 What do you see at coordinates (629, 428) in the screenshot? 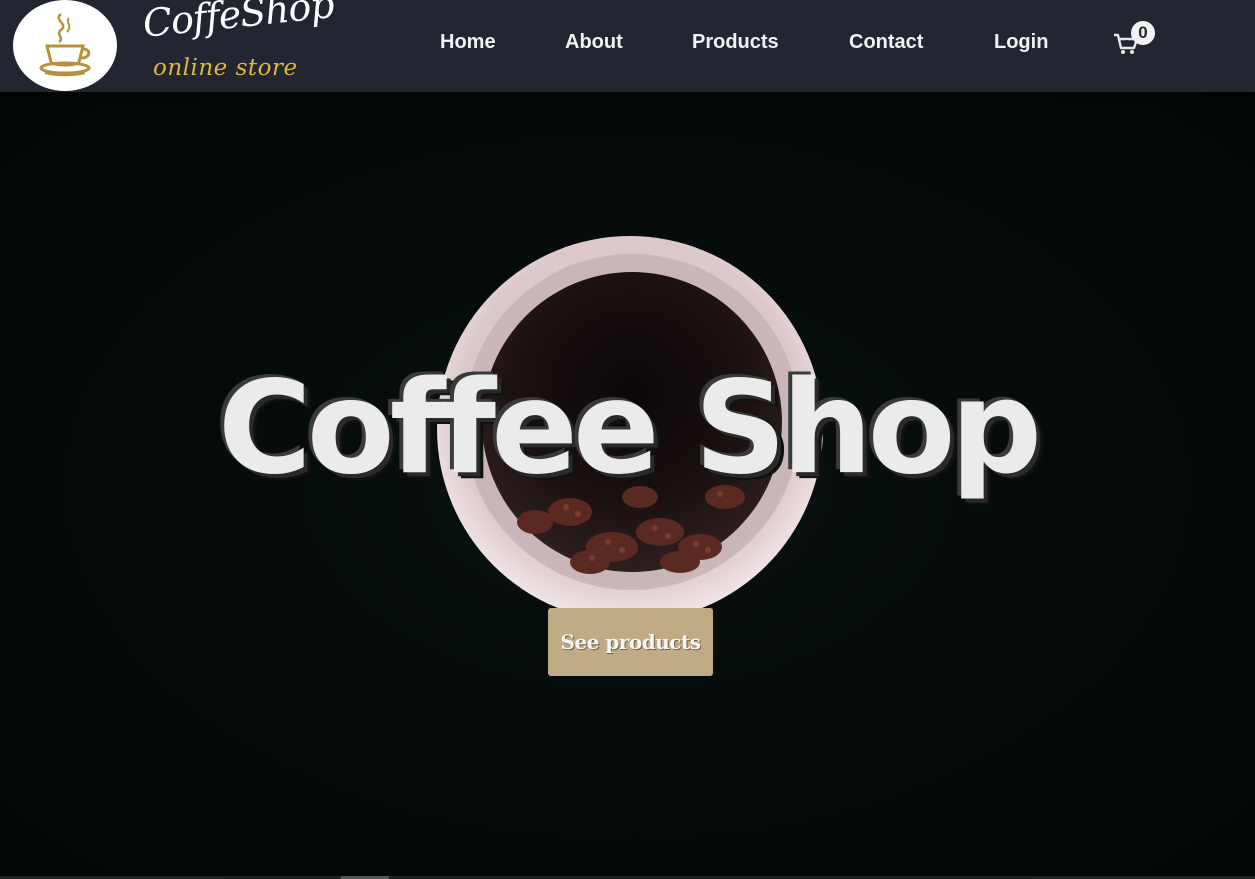
I see `hero-title: Coffee Shop` at bounding box center [629, 428].